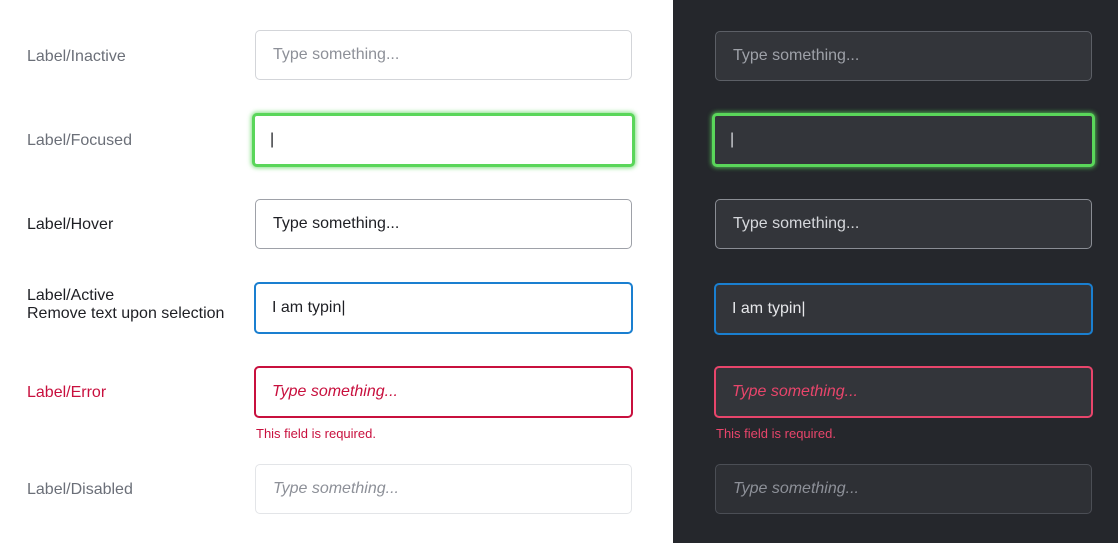  I want to click on label-inactive: Label/Inactive, so click(76, 56).